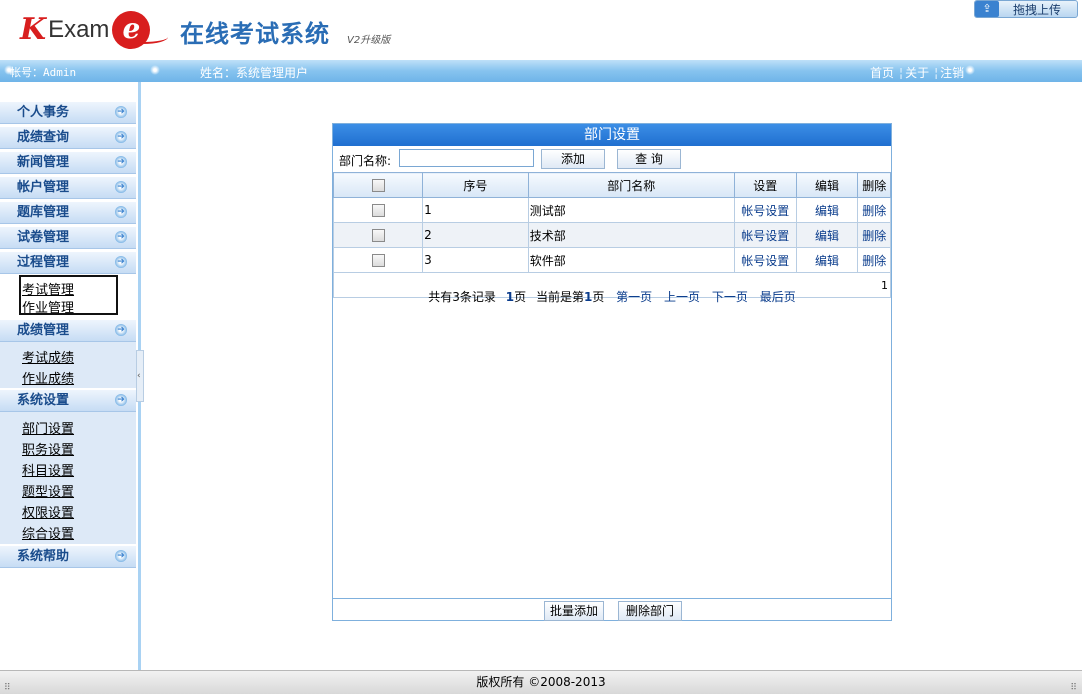  What do you see at coordinates (43, 72) in the screenshot?
I see `account-info: 帐号：Admin` at bounding box center [43, 72].